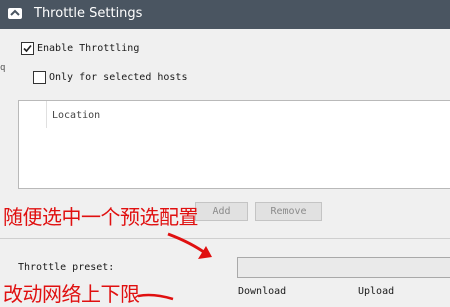 Image resolution: width=450 pixels, height=307 pixels. What do you see at coordinates (46, 114) in the screenshot?
I see `column-divider` at bounding box center [46, 114].